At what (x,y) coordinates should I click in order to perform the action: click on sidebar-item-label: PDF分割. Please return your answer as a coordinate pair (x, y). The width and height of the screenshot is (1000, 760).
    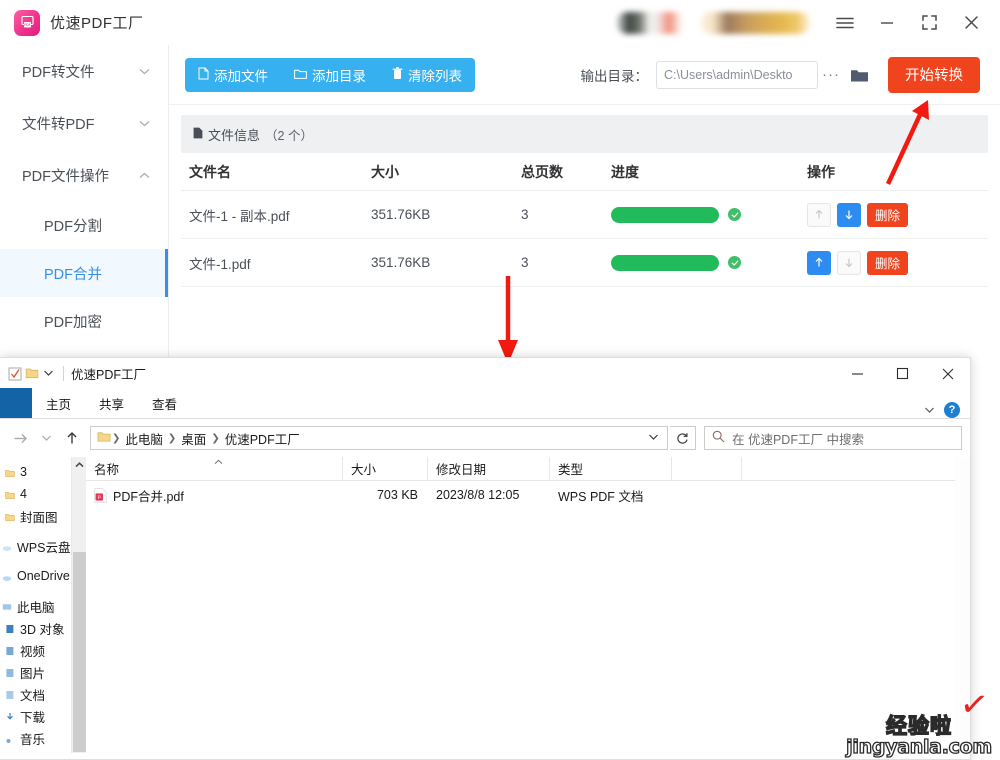
    Looking at the image, I should click on (73, 226).